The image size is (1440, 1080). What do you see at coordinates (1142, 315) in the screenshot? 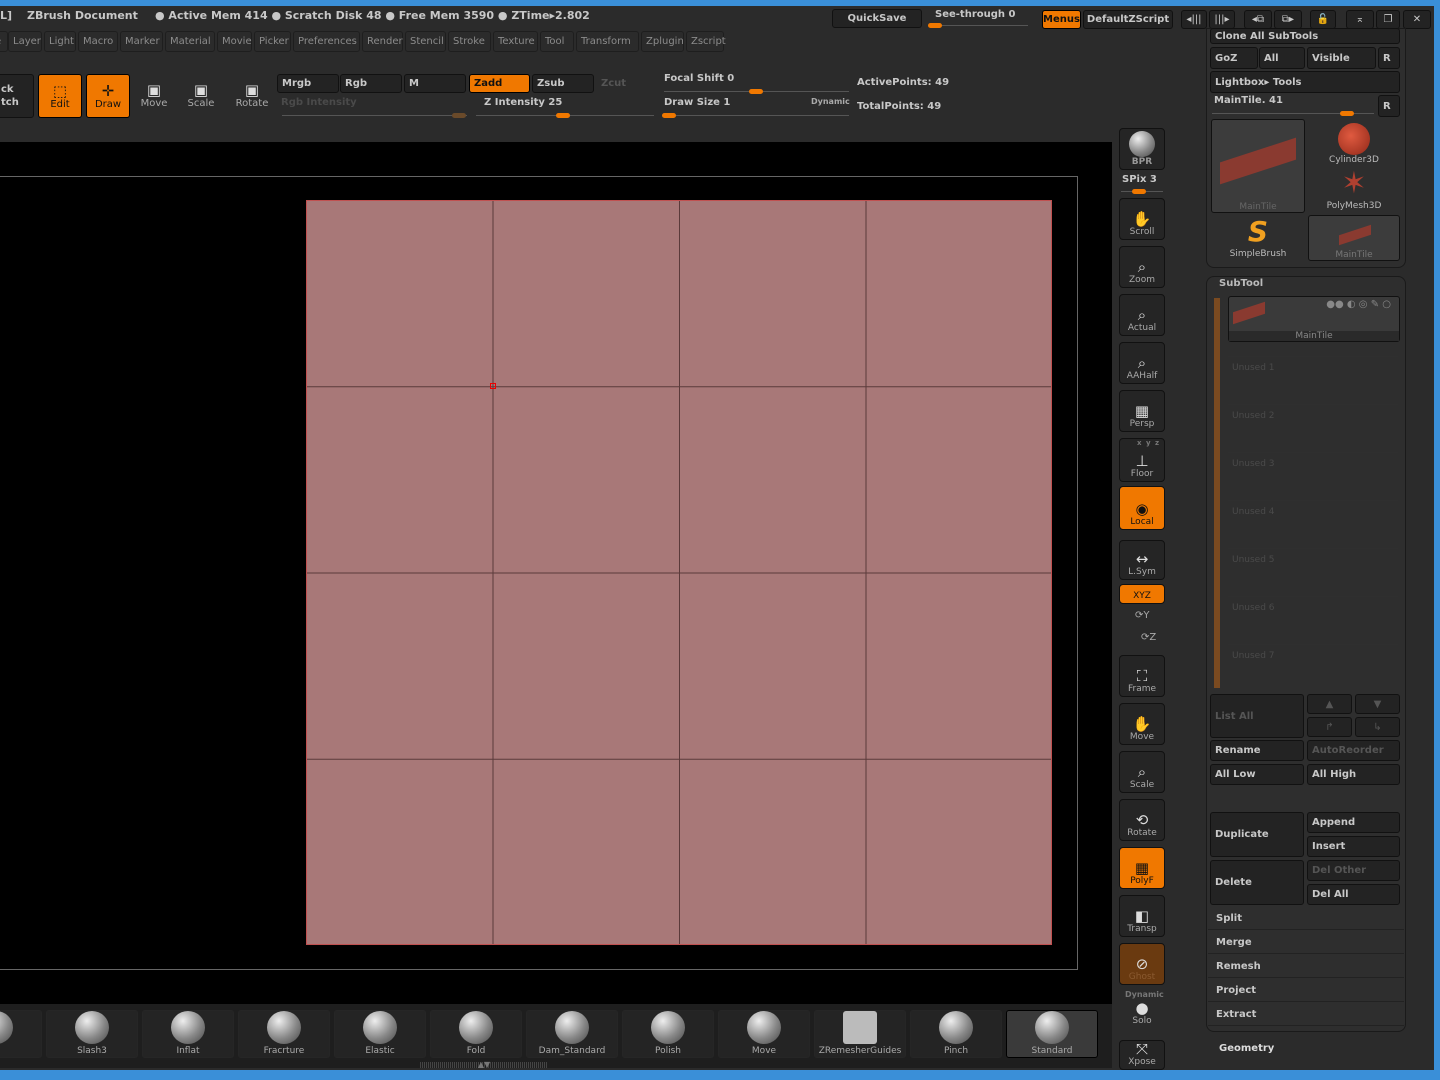
I see `actual-button: ⌕ Actual` at bounding box center [1142, 315].